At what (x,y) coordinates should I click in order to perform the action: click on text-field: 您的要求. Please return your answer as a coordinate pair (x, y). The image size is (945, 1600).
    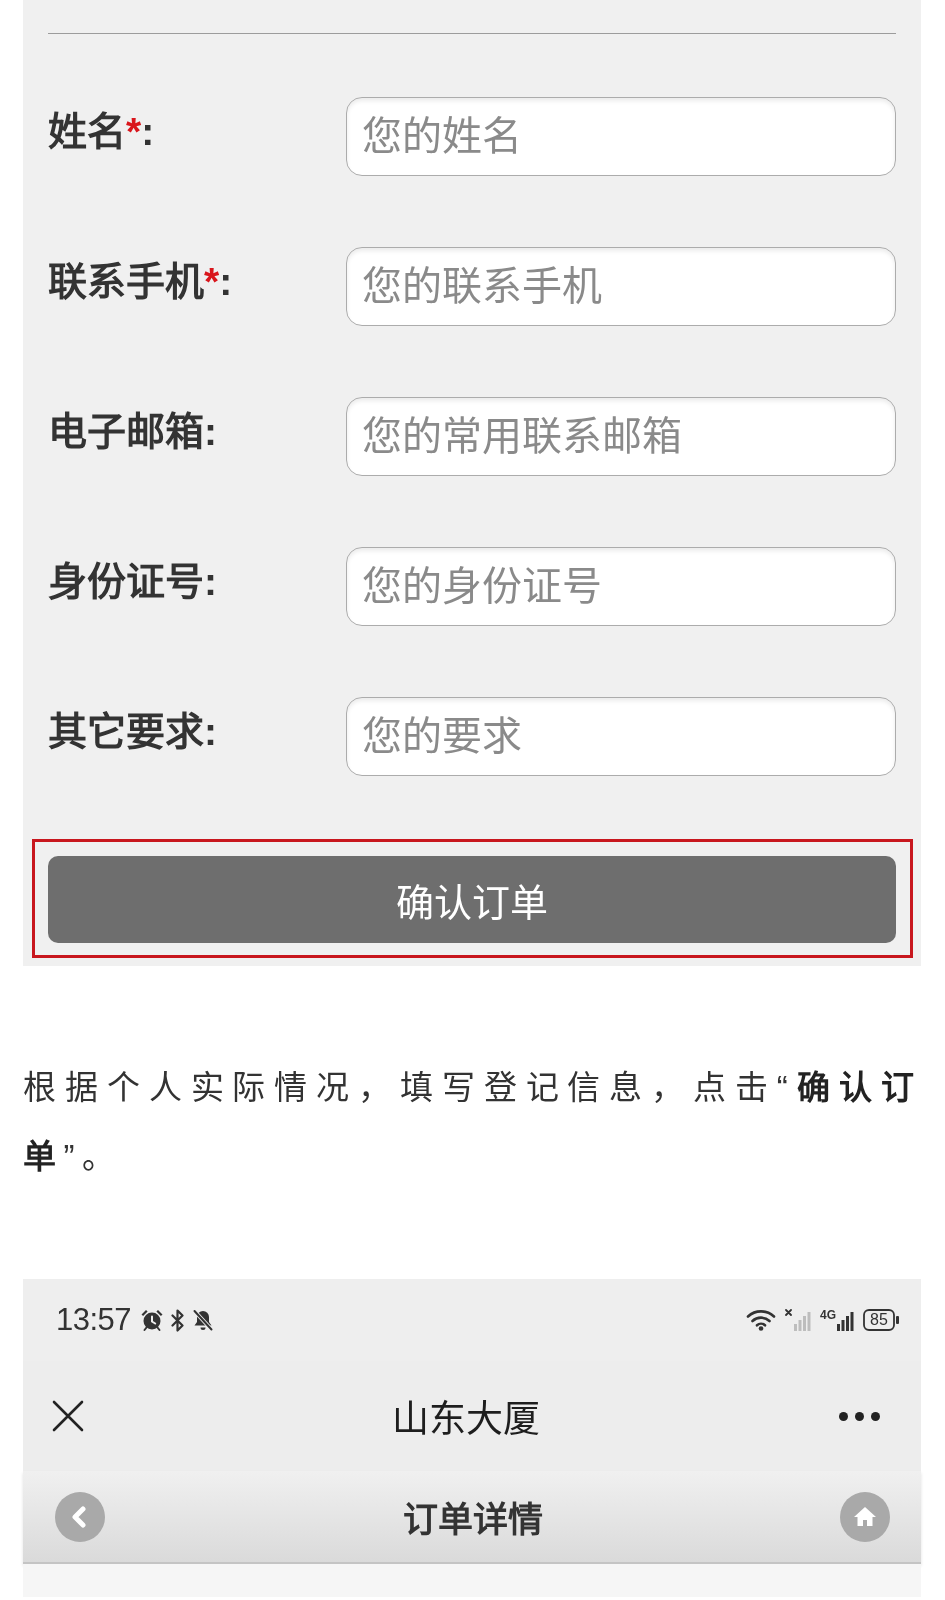
    Looking at the image, I should click on (621, 736).